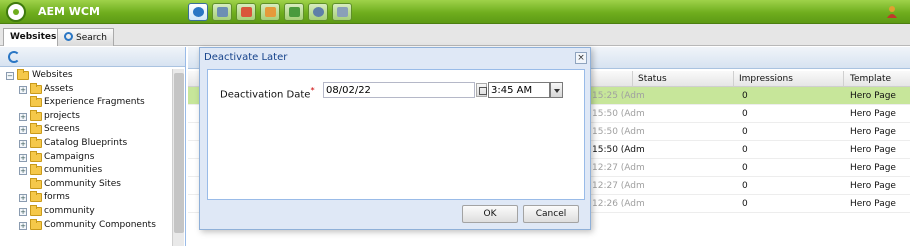  What do you see at coordinates (652, 79) in the screenshot?
I see `column-header-status: Status` at bounding box center [652, 79].